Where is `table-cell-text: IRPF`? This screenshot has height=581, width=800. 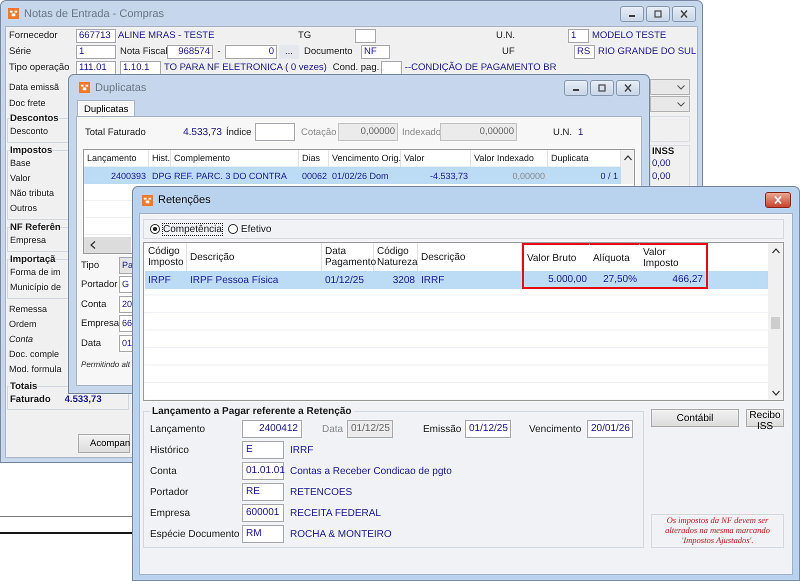 table-cell-text: IRPF is located at coordinates (159, 281).